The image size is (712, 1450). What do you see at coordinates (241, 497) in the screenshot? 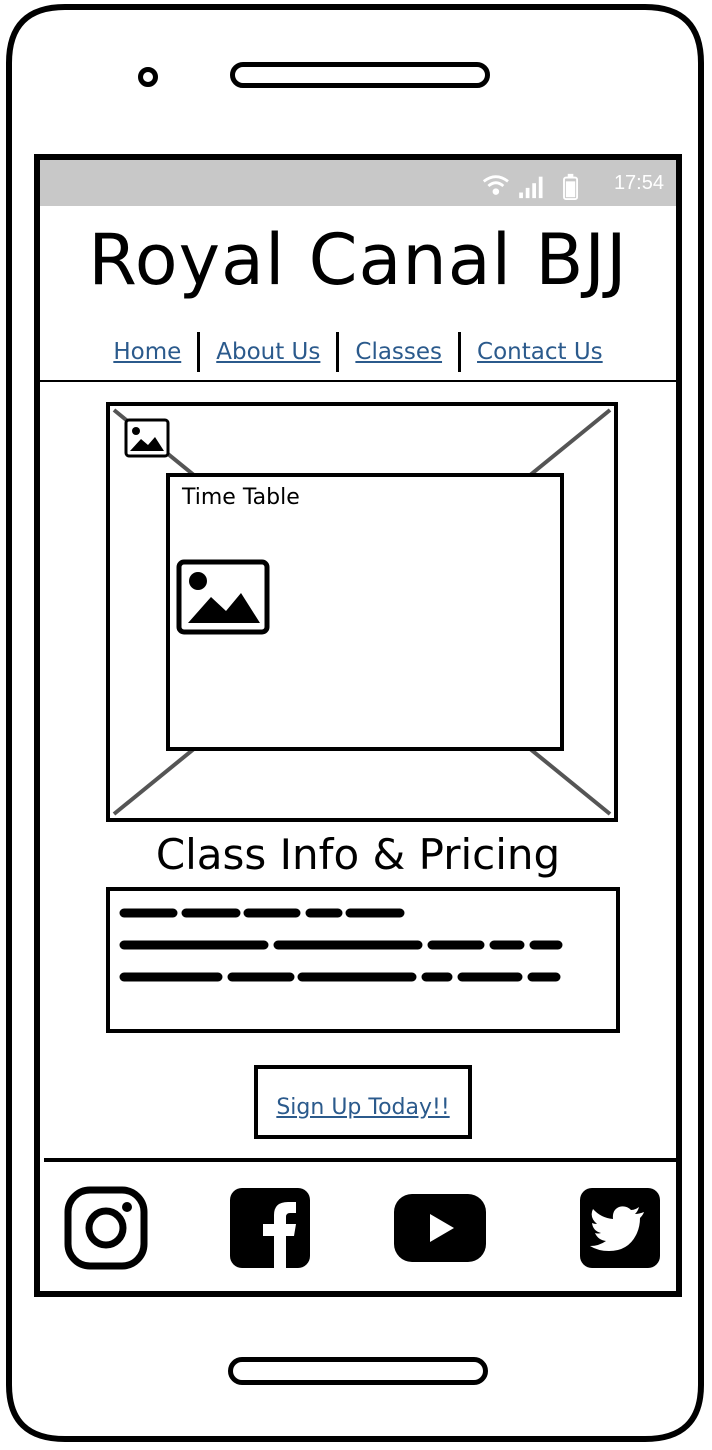
I see `timetable-label: Time Table` at bounding box center [241, 497].